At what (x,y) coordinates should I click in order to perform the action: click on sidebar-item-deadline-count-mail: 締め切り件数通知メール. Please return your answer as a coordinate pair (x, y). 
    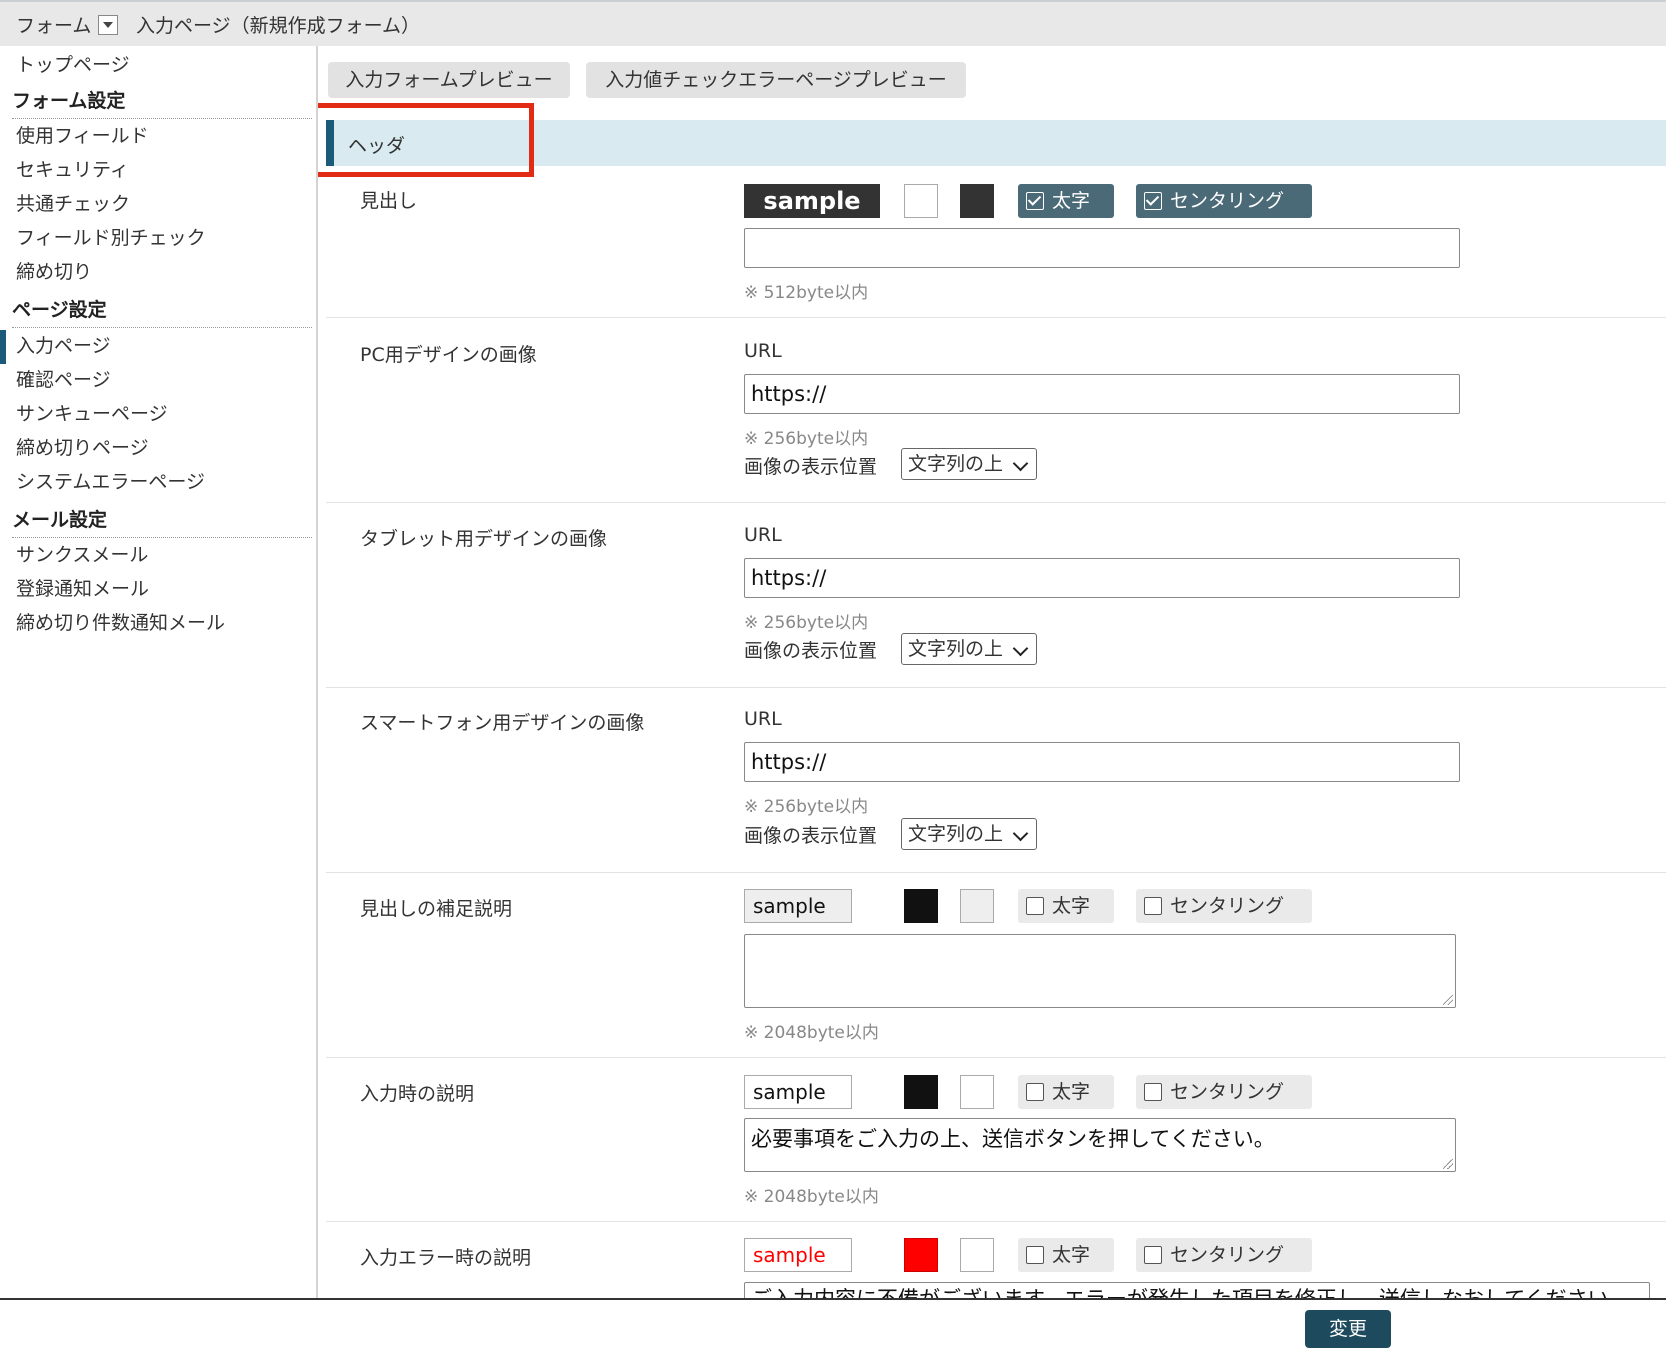
    Looking at the image, I should click on (120, 621).